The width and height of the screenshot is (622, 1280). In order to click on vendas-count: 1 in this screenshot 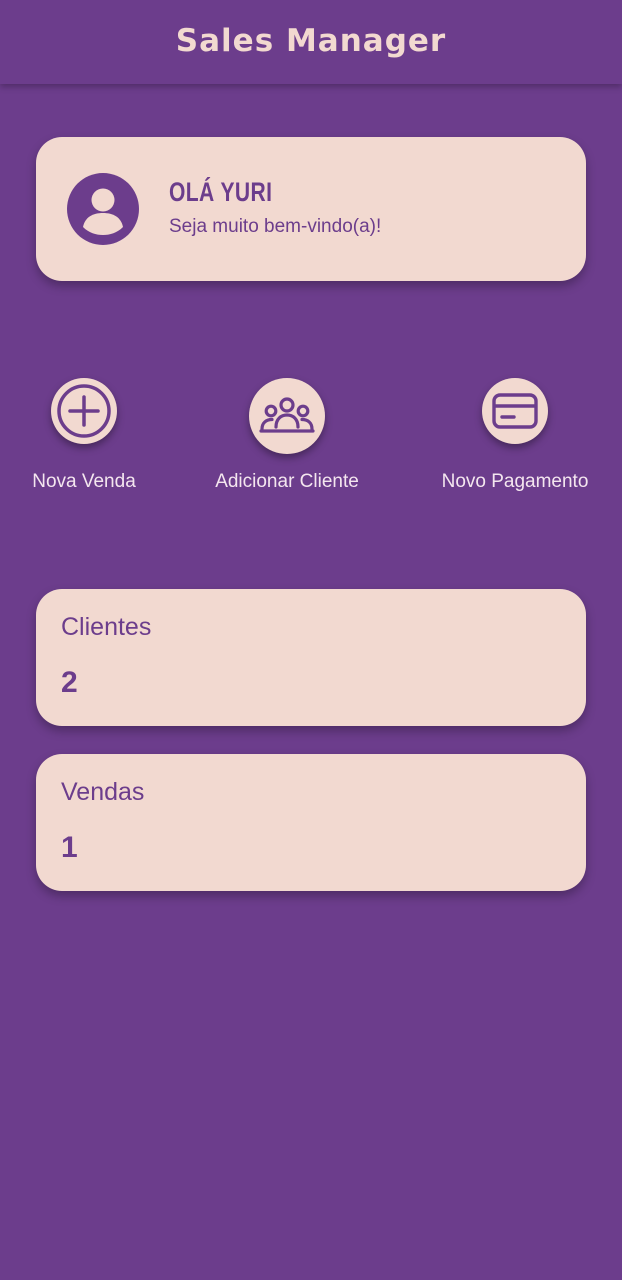, I will do `click(69, 847)`.